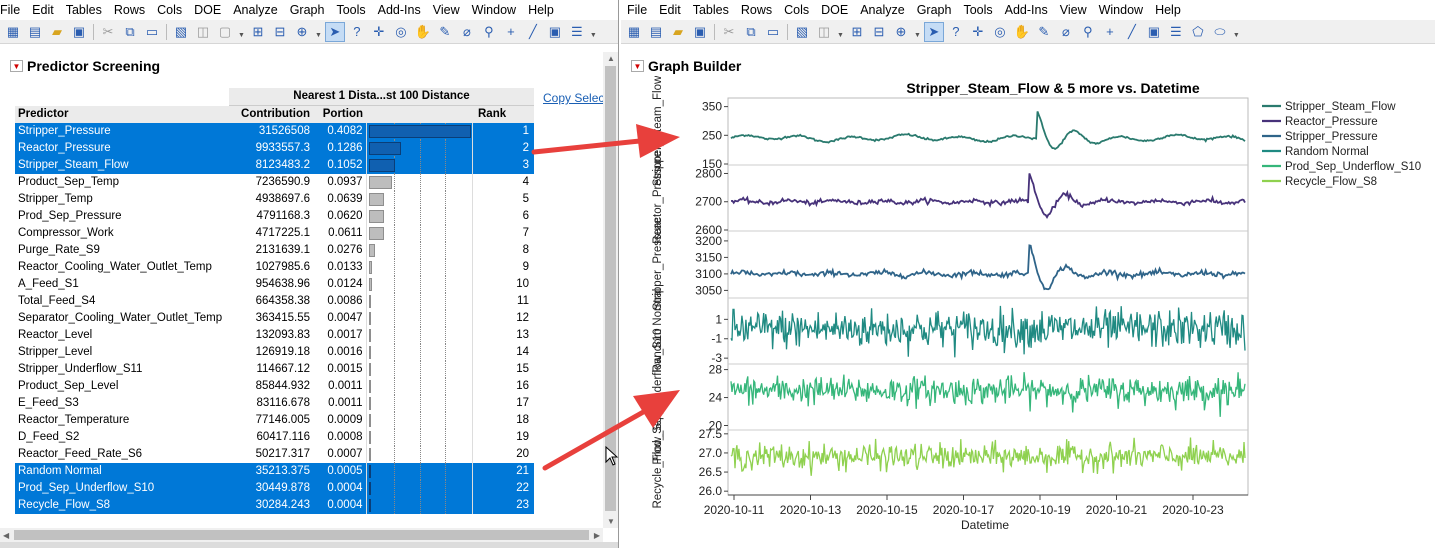 This screenshot has width=1435, height=548. Describe the element at coordinates (274, 505) in the screenshot. I see `table-row: Recycle_Flow_S8 30284.243 0.0004 23` at that location.